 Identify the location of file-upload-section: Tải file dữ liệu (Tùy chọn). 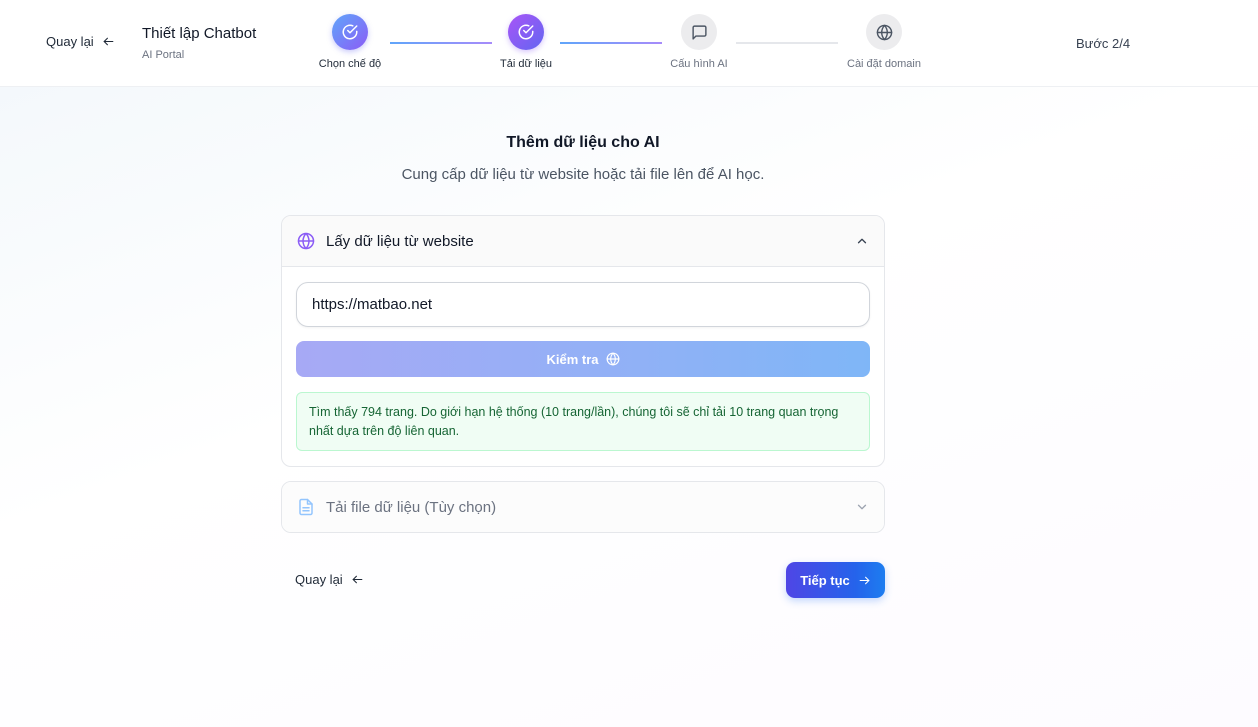
(583, 507).